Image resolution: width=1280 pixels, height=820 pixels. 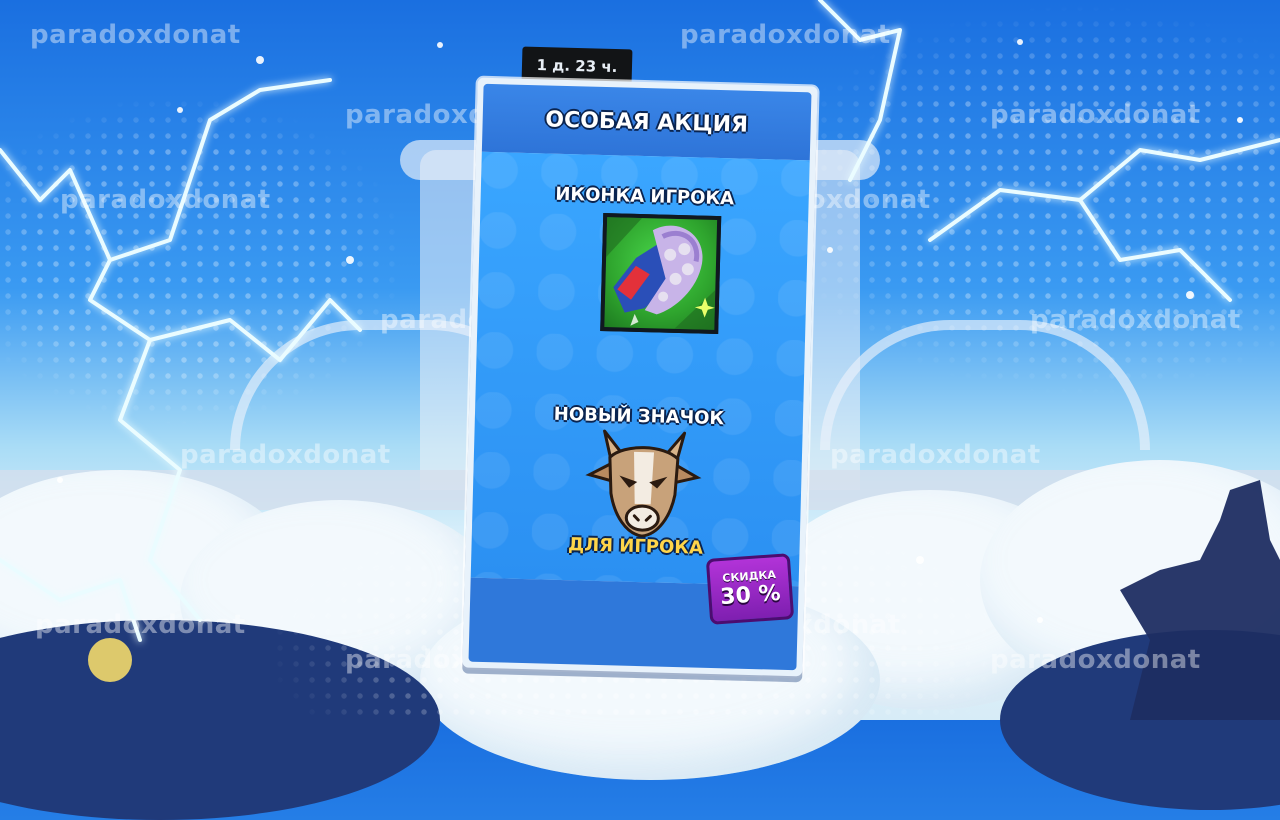 What do you see at coordinates (1200, 600) in the screenshot?
I see `dark-statue-silhouette` at bounding box center [1200, 600].